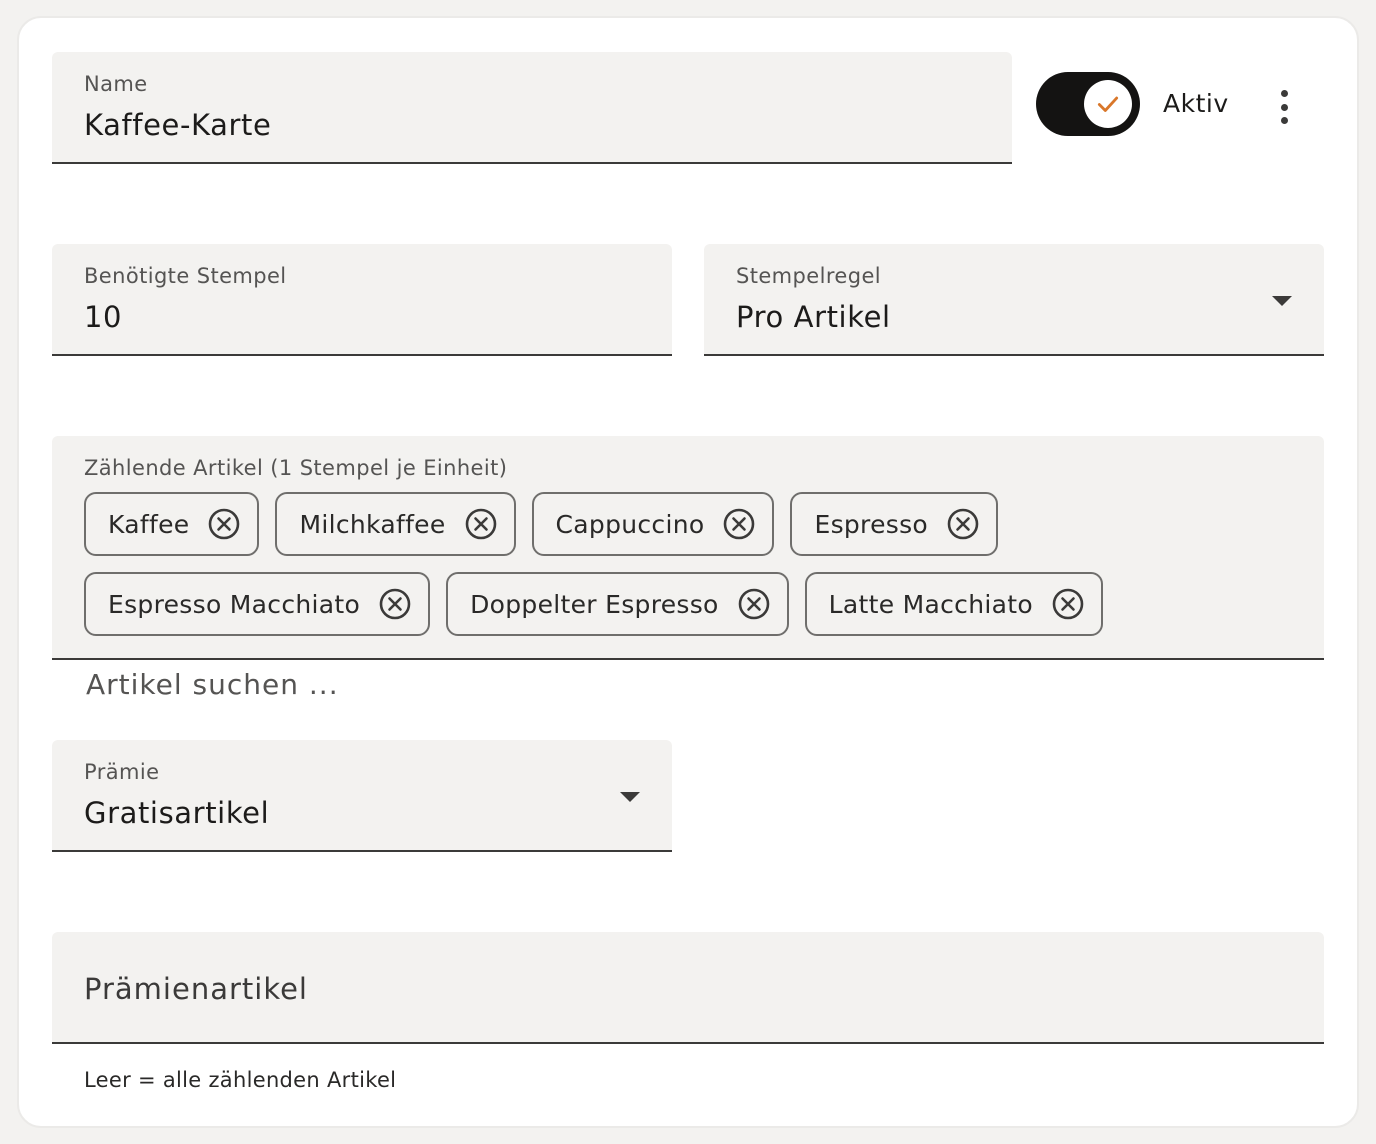 The image size is (1376, 1144). What do you see at coordinates (122, 772) in the screenshot?
I see `reward-label: Prämie` at bounding box center [122, 772].